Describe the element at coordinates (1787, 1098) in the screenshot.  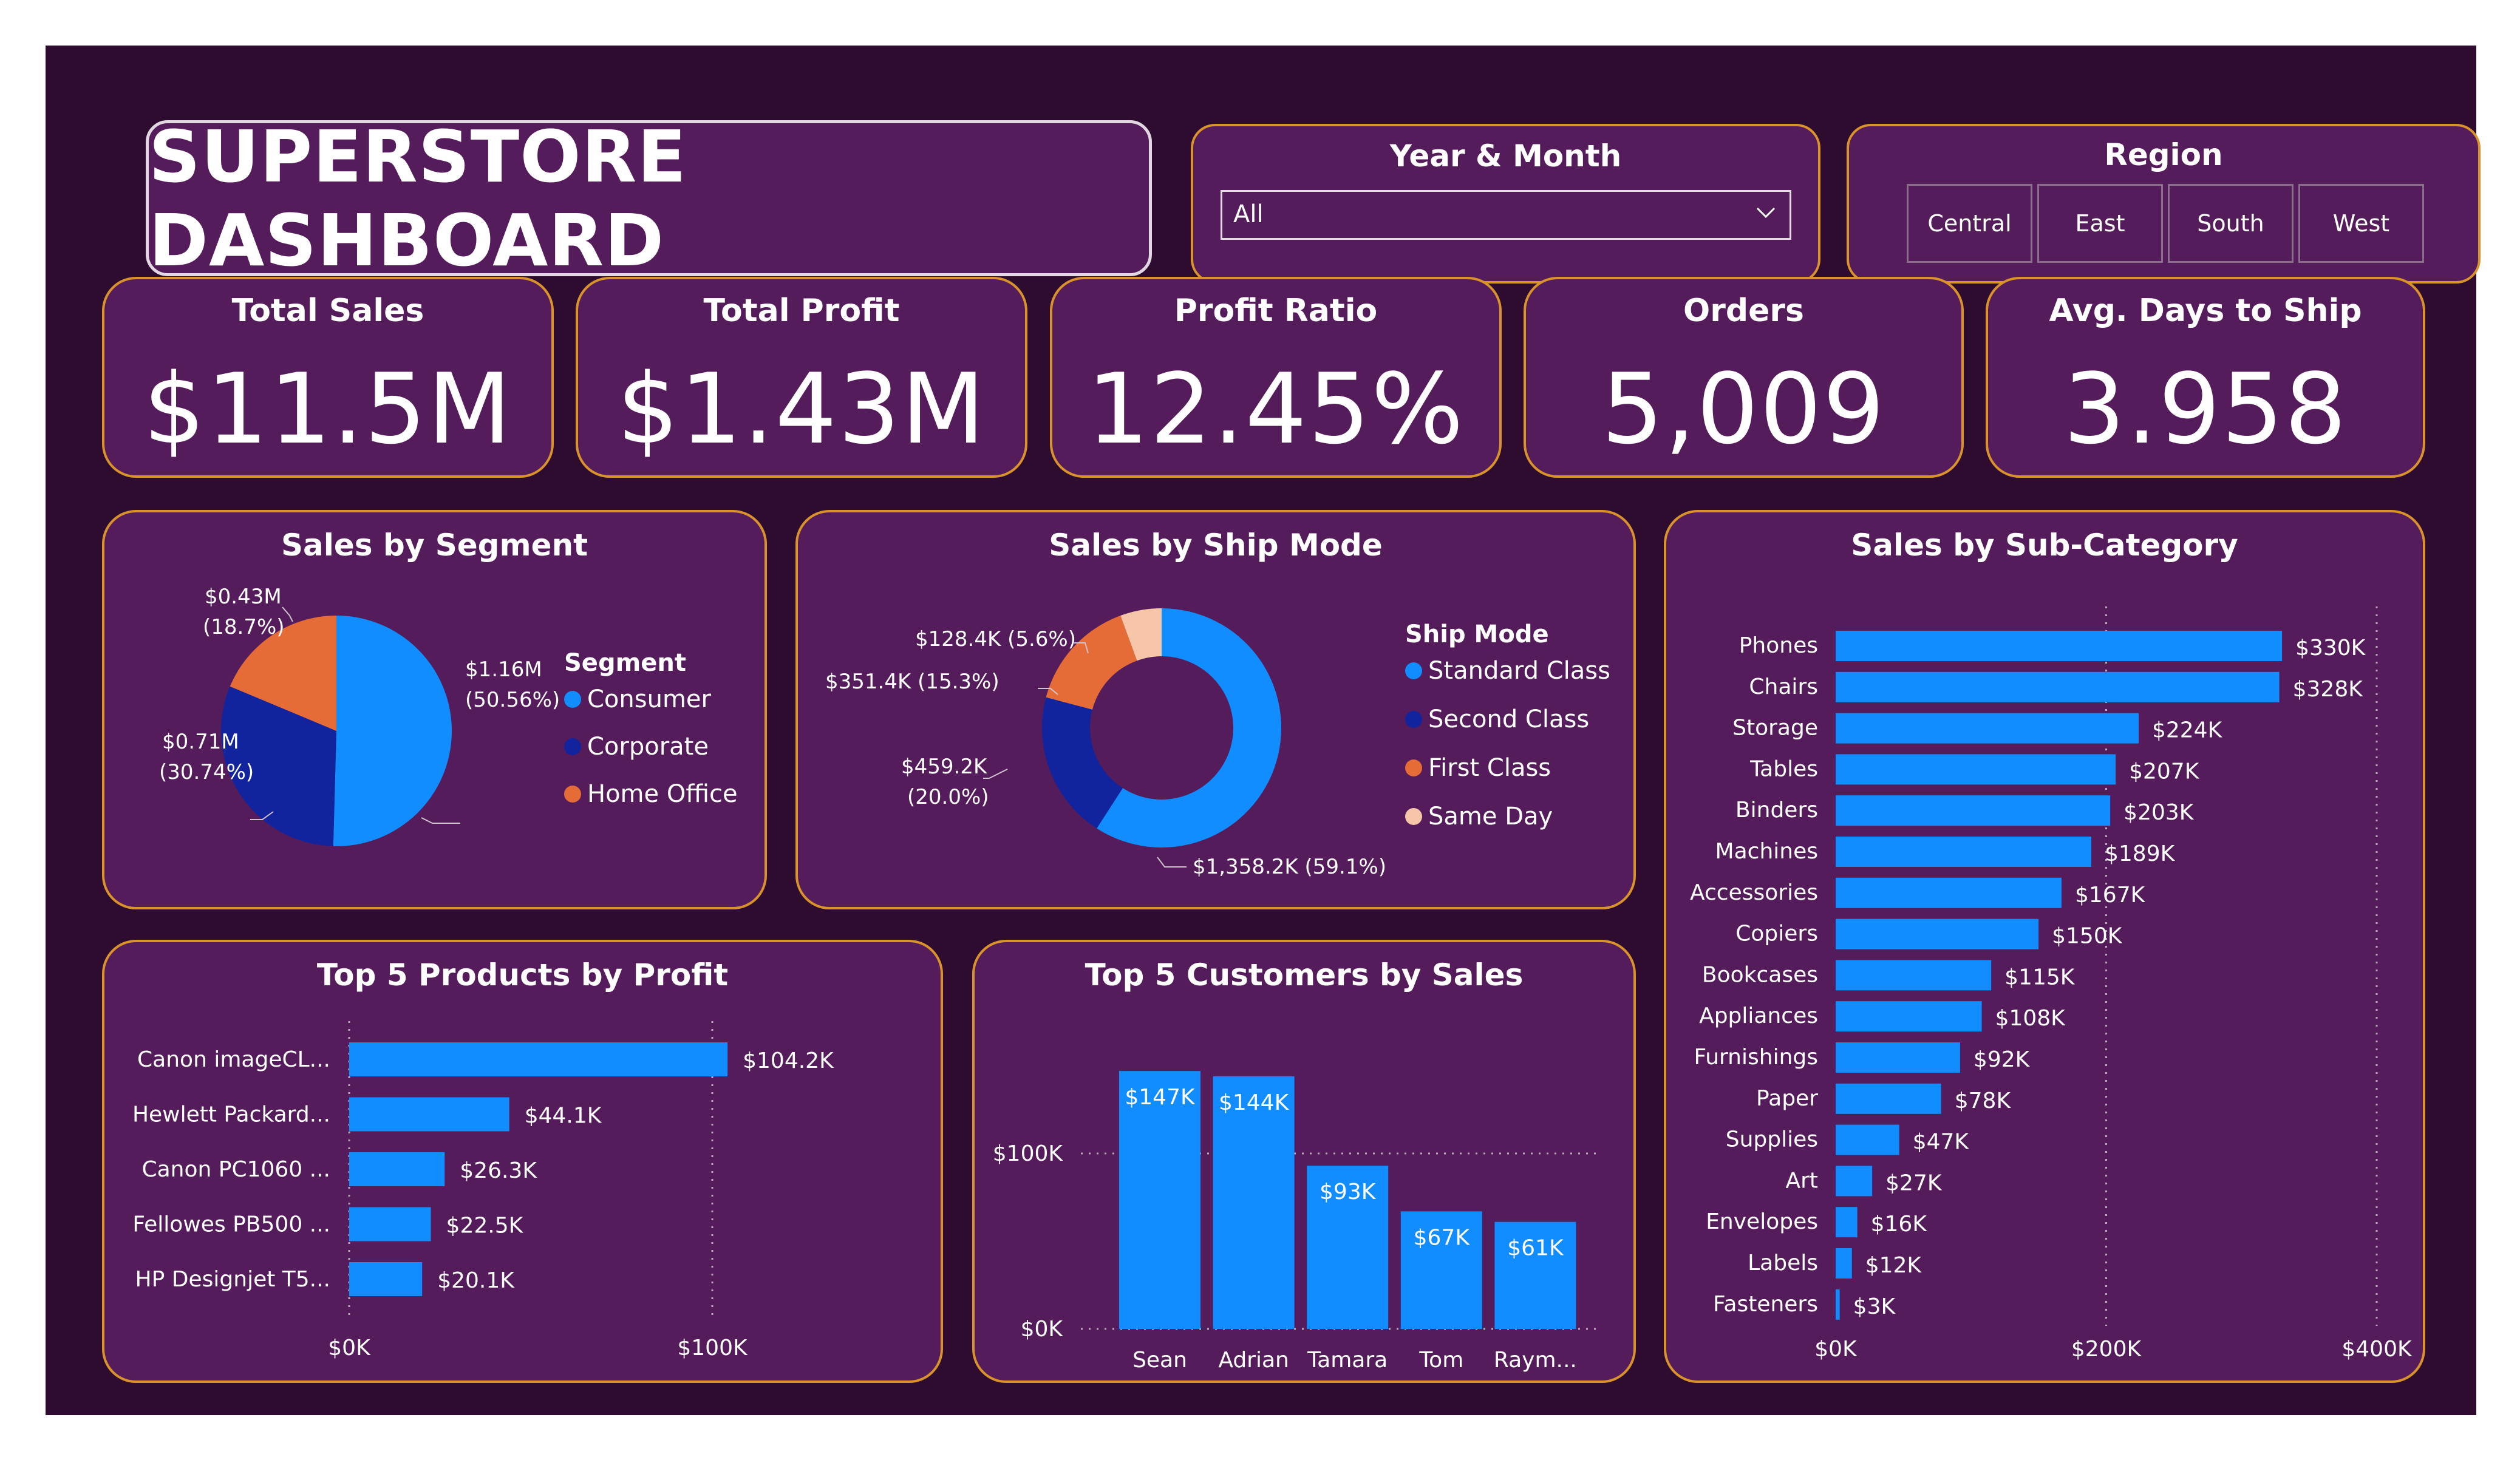
I see `y-category-label: Paper` at that location.